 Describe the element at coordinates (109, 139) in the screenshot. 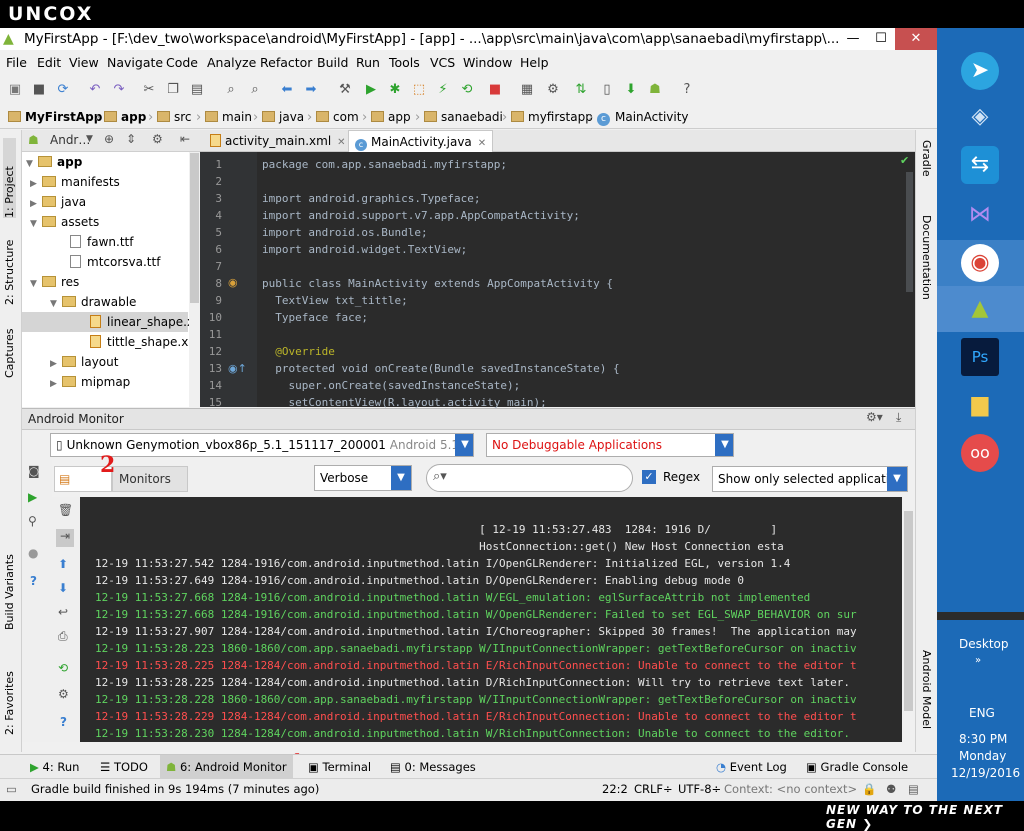

I see `scroll-from-source-icon: ⊕` at that location.